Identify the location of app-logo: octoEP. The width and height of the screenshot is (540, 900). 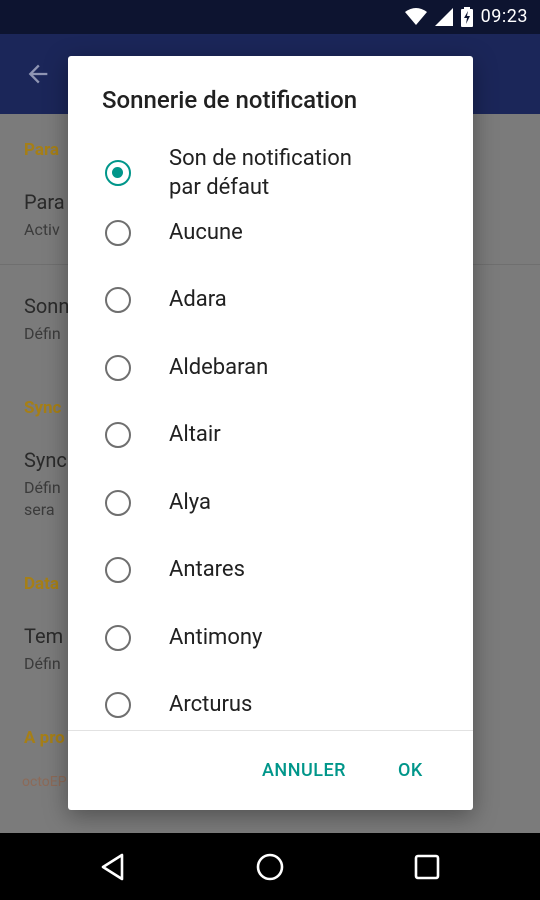
(44, 782).